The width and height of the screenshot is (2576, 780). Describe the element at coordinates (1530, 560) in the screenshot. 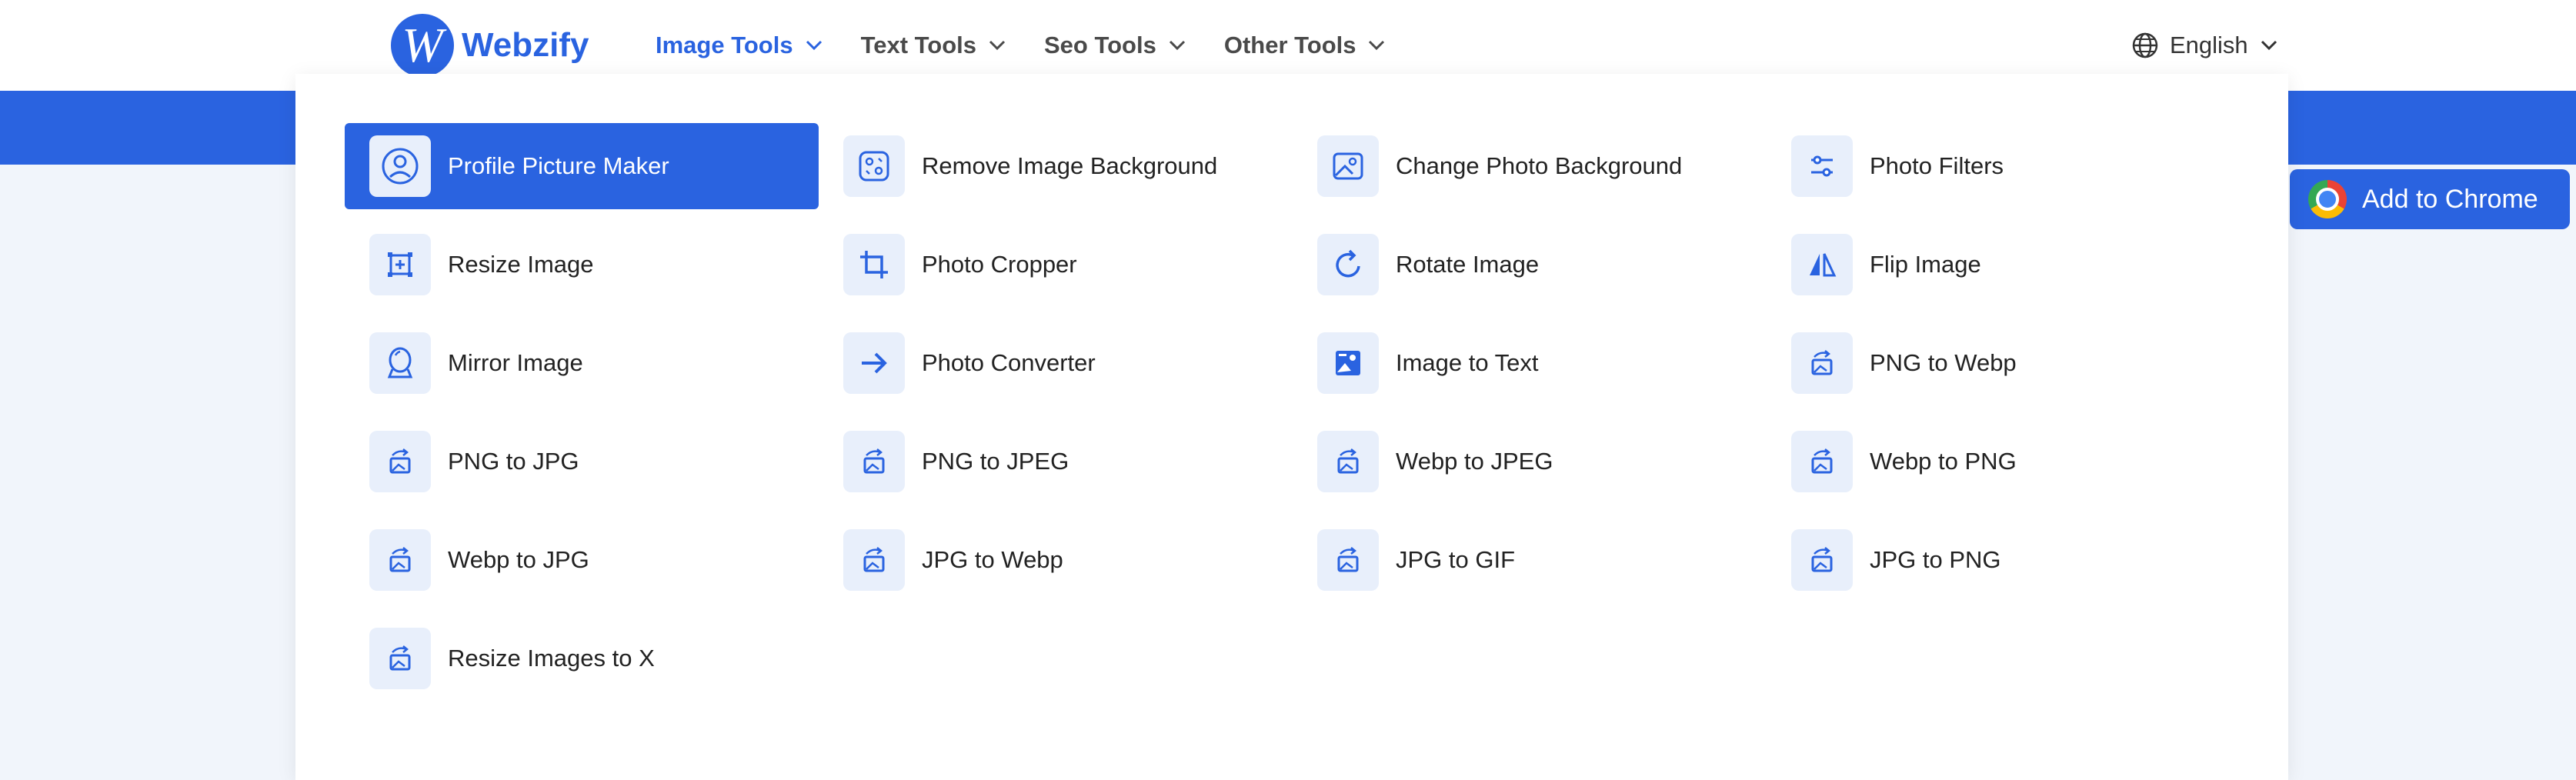

I see `menu-item-jpg-to-gif: JPG to GIF` at that location.